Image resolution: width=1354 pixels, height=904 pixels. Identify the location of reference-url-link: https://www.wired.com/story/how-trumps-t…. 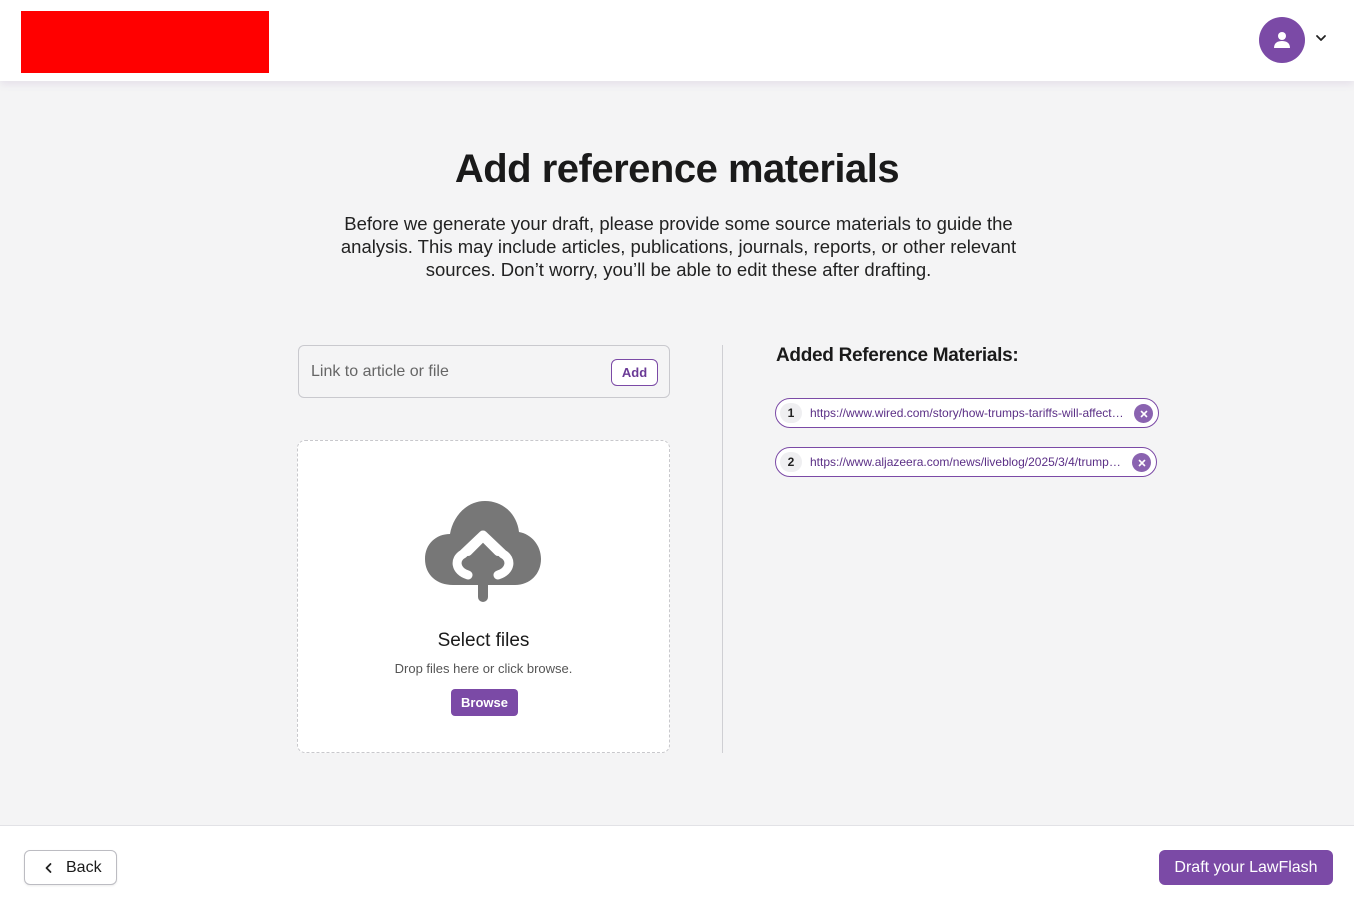
(968, 413).